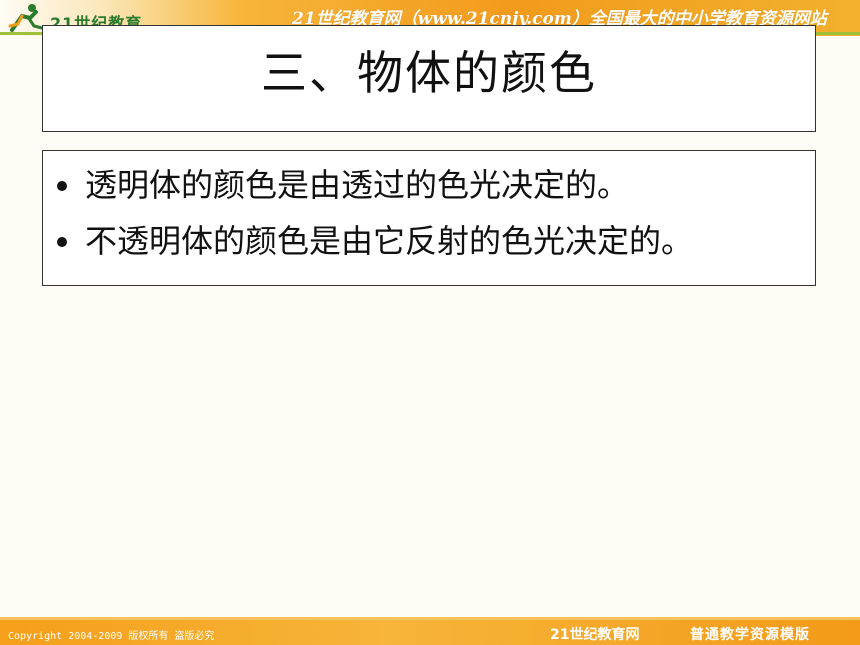 This screenshot has width=860, height=645. I want to click on slide-title: 三、物体的颜色, so click(429, 73).